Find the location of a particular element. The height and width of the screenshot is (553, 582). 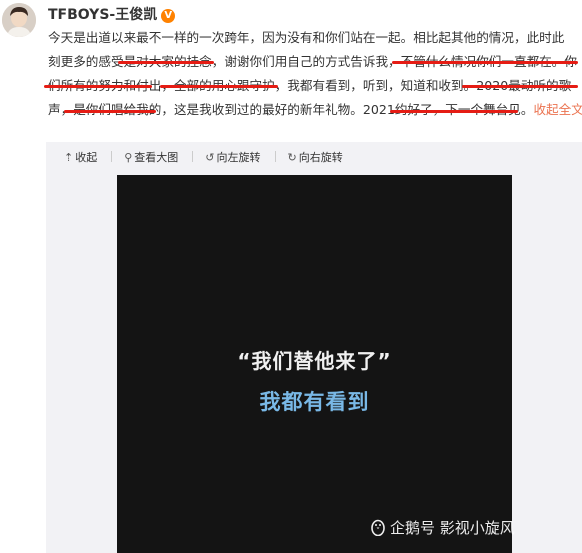

rotate-left-button: ↺ 向左旋转 is located at coordinates (232, 157).